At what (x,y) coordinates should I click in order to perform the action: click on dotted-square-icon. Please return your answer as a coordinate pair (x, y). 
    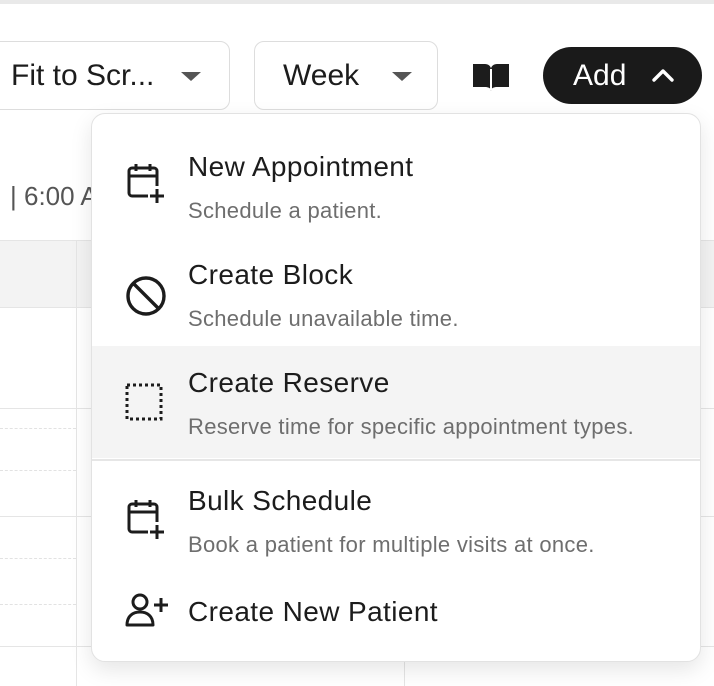
    Looking at the image, I should click on (144, 404).